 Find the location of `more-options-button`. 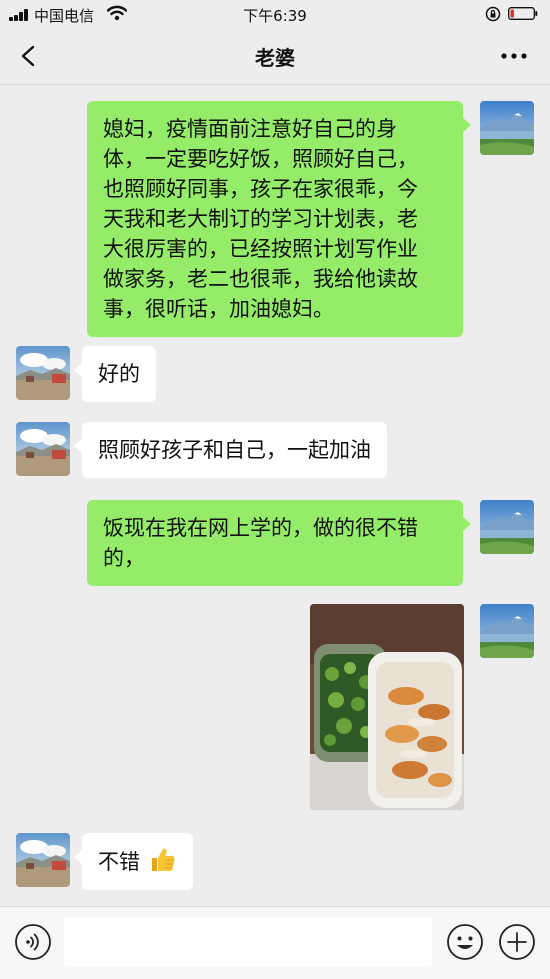

more-options-button is located at coordinates (514, 56).